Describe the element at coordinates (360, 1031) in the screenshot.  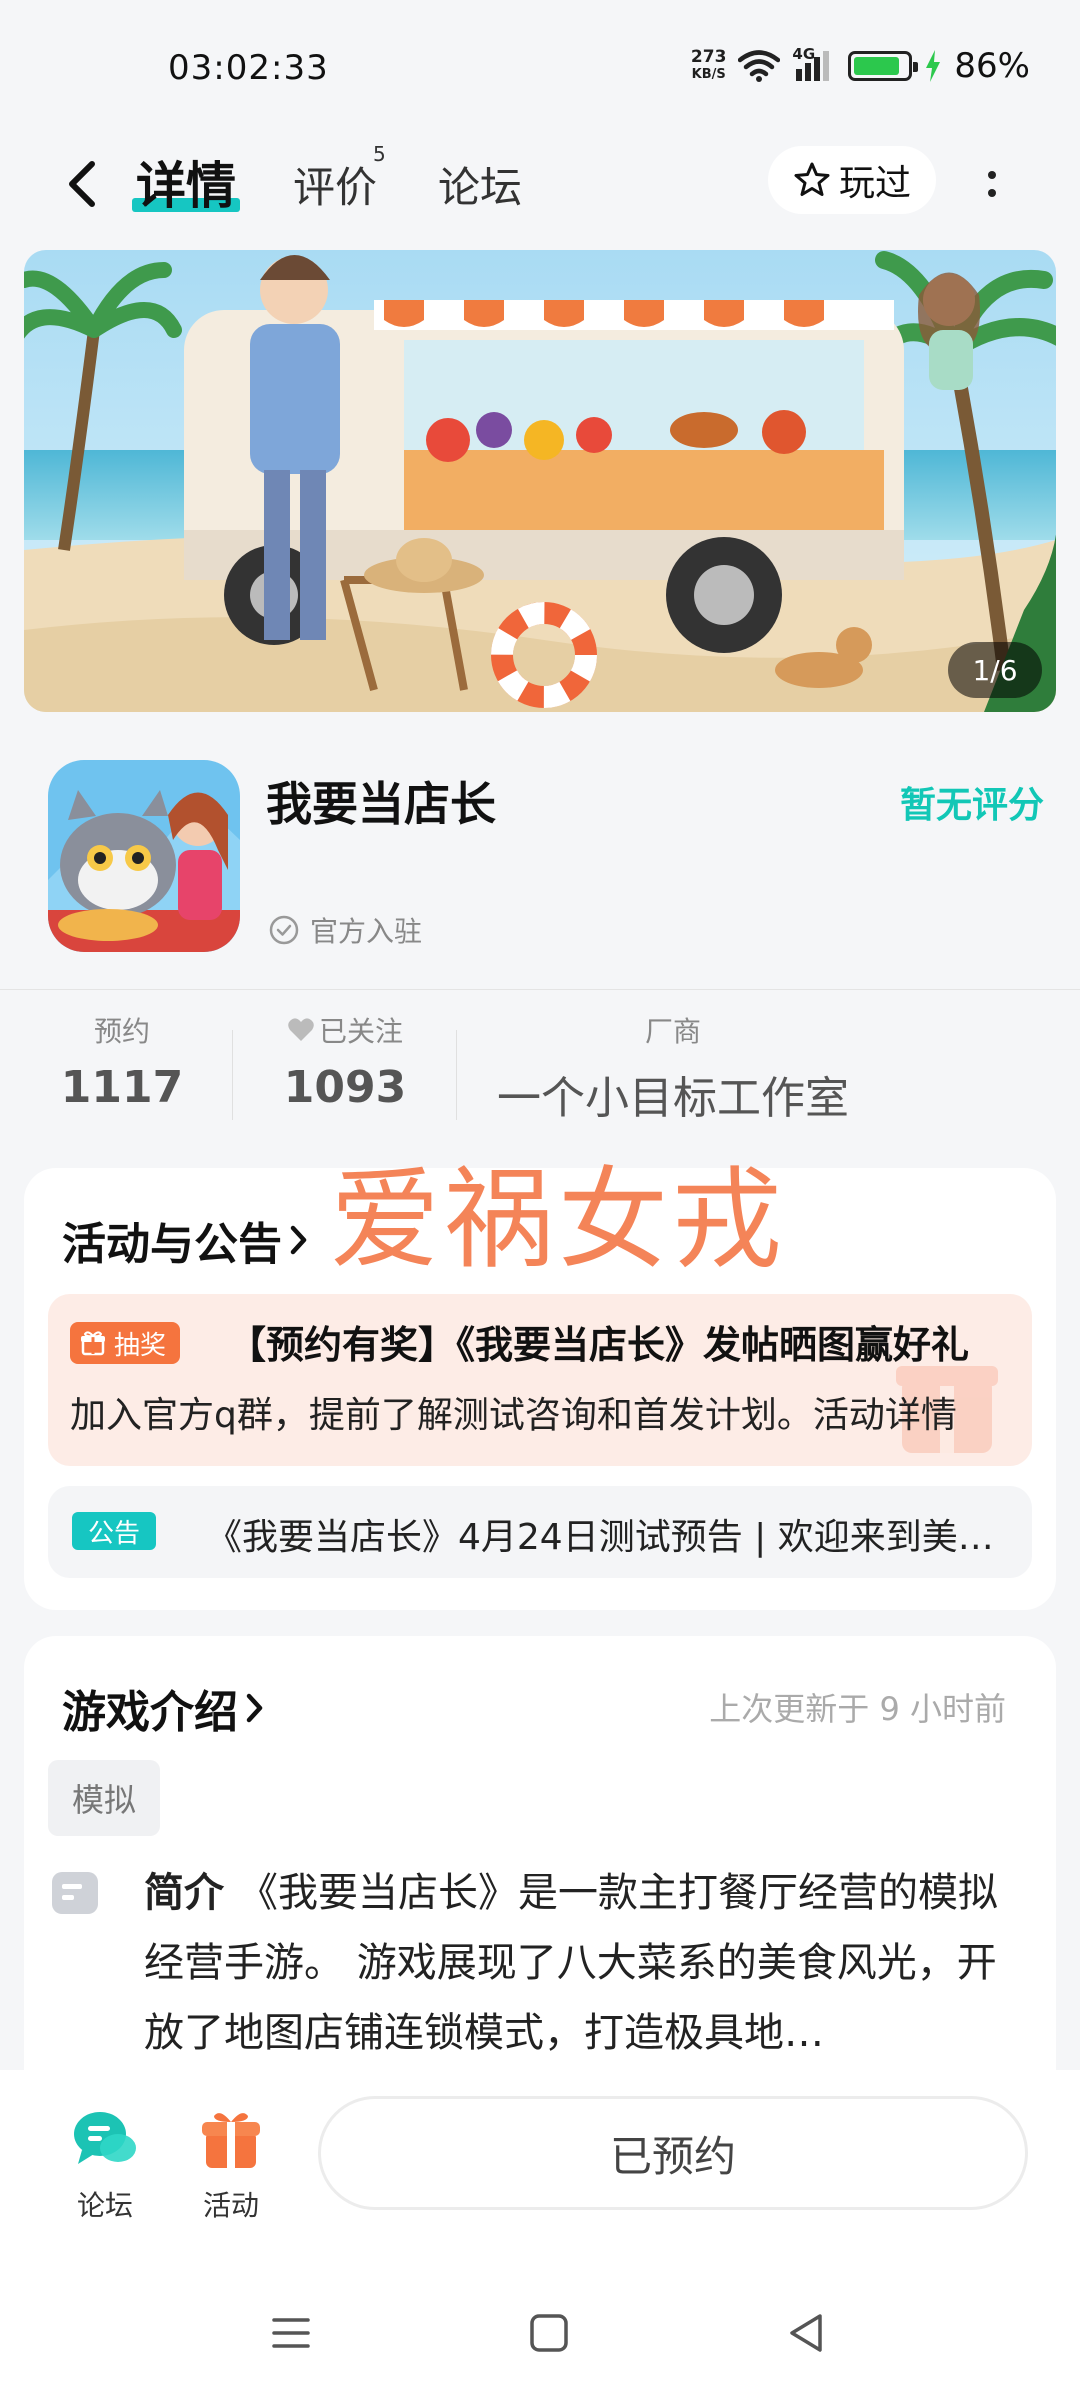
I see `stat-followers-label: 已关注` at that location.